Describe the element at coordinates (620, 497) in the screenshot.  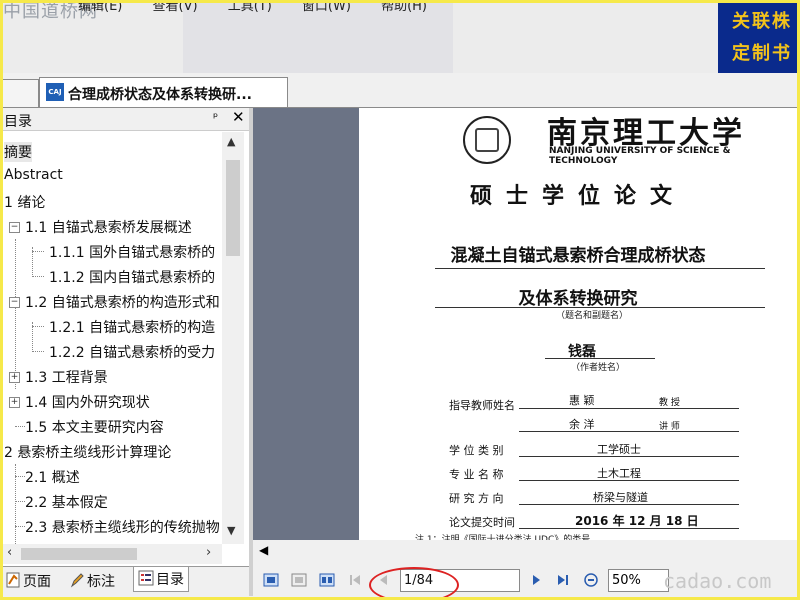
I see `research-value: 桥梁与隧道` at that location.